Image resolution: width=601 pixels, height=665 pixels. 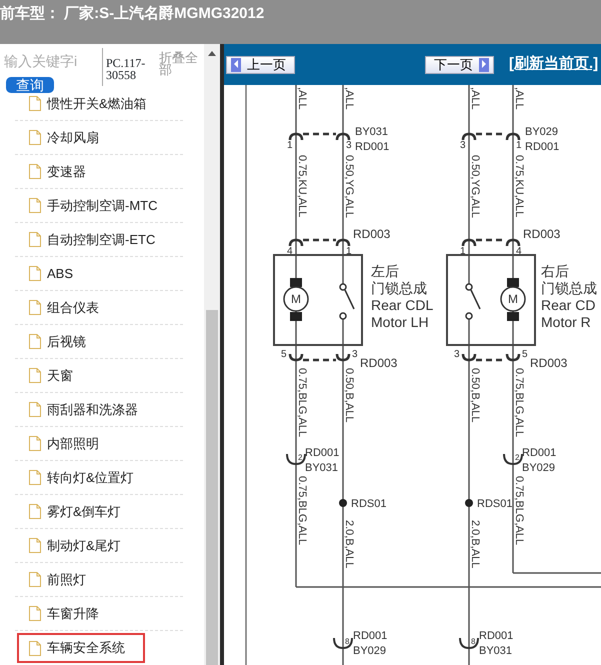 I want to click on sidebar-item: 车辆安全系统, so click(x=81, y=648).